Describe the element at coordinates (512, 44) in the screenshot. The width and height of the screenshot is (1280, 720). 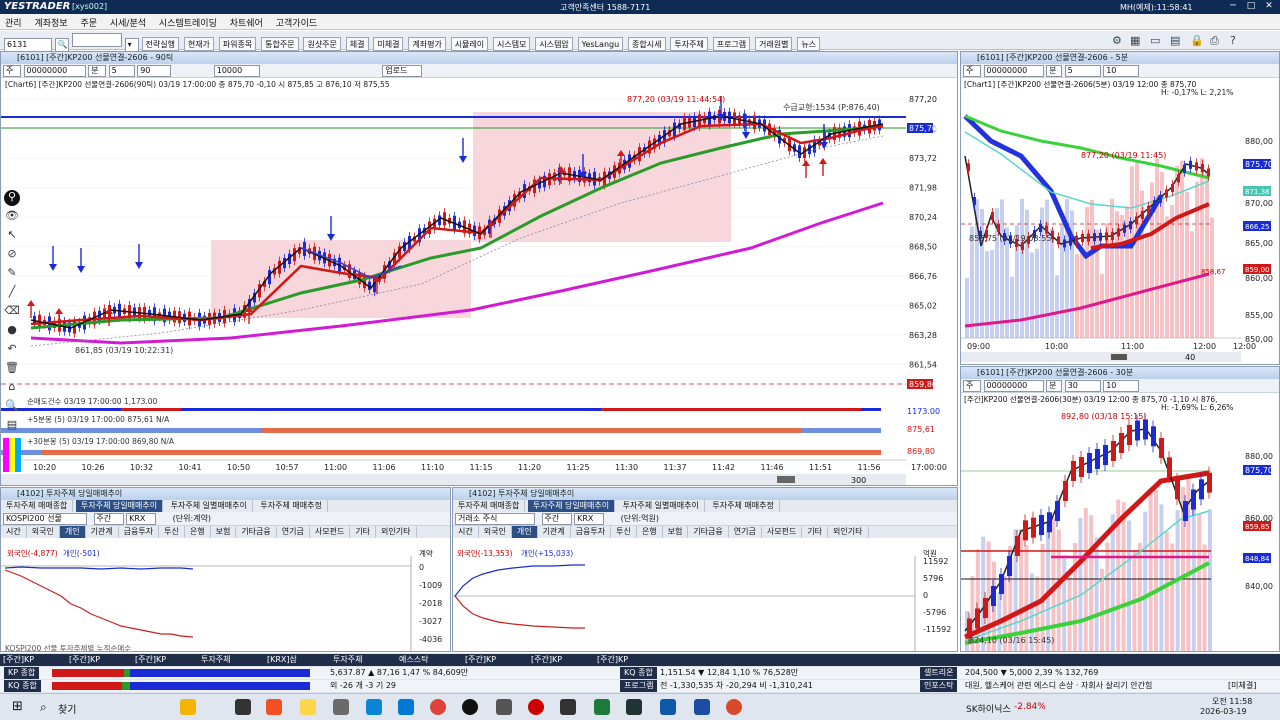
I see `toolbar-btn-9: 시스템모` at that location.